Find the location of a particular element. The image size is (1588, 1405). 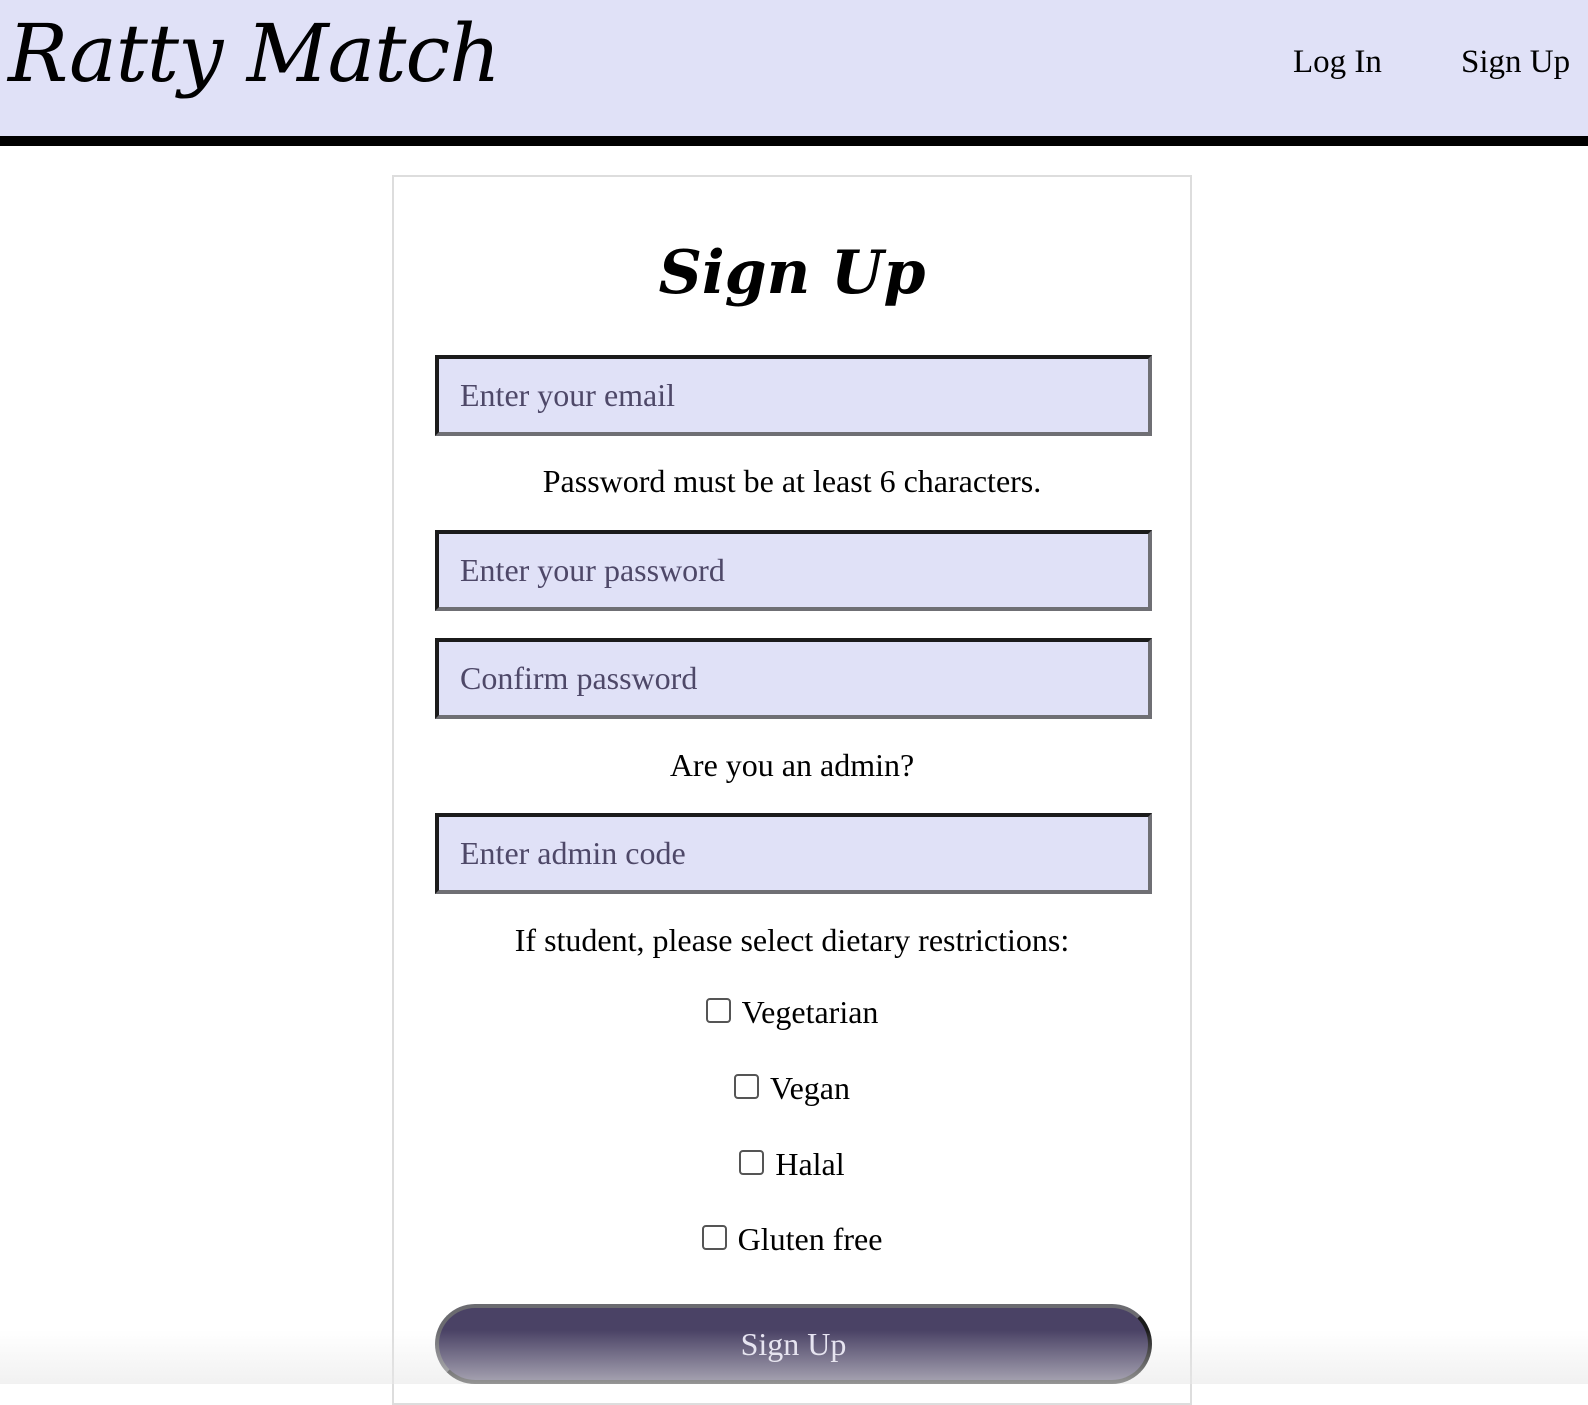

gluten-free-checkbox is located at coordinates (714, 1237).